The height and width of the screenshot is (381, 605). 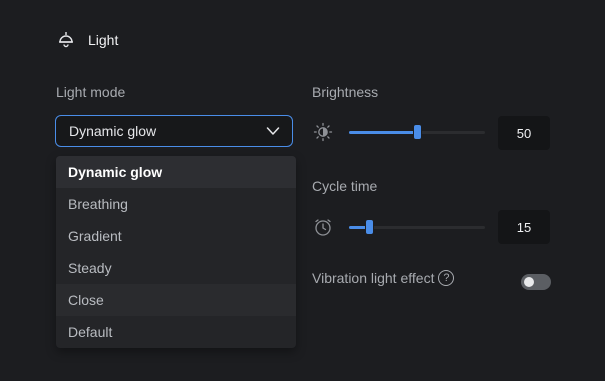 I want to click on brightness-slider-fill, so click(x=383, y=132).